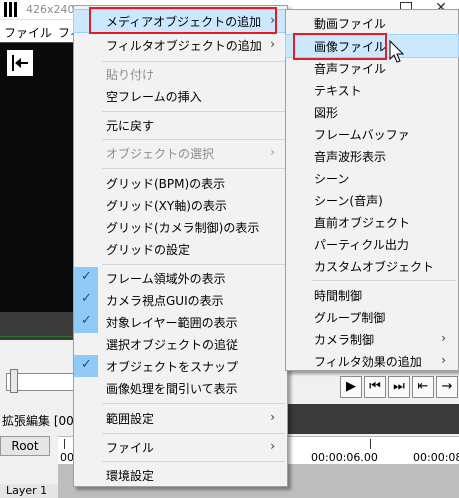  Describe the element at coordinates (67, 457) in the screenshot. I see `ruler-time-left: 00` at that location.